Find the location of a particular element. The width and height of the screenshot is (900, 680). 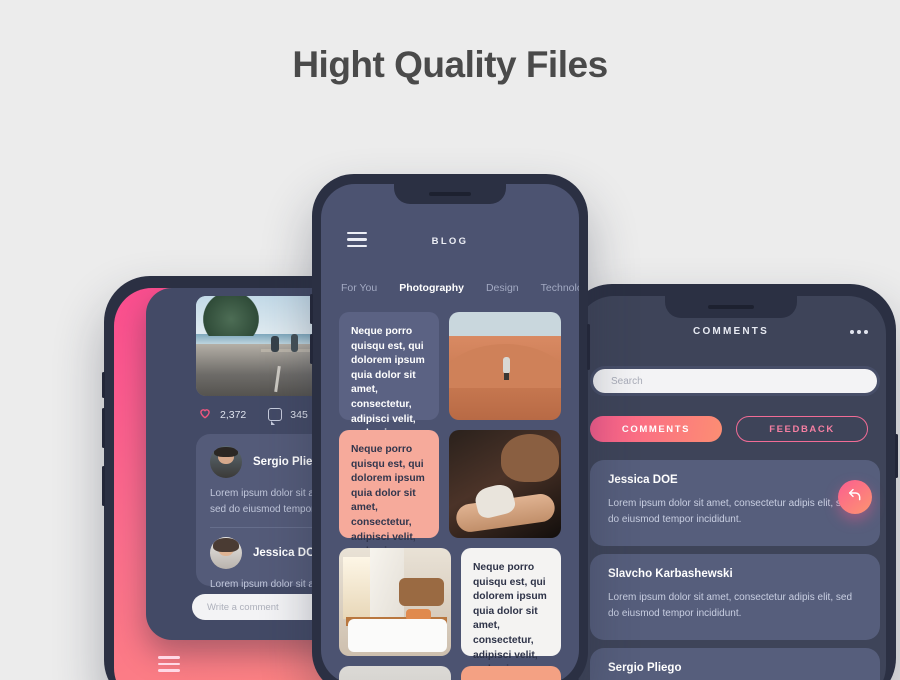

speech-bubble-icon is located at coordinates (275, 416).